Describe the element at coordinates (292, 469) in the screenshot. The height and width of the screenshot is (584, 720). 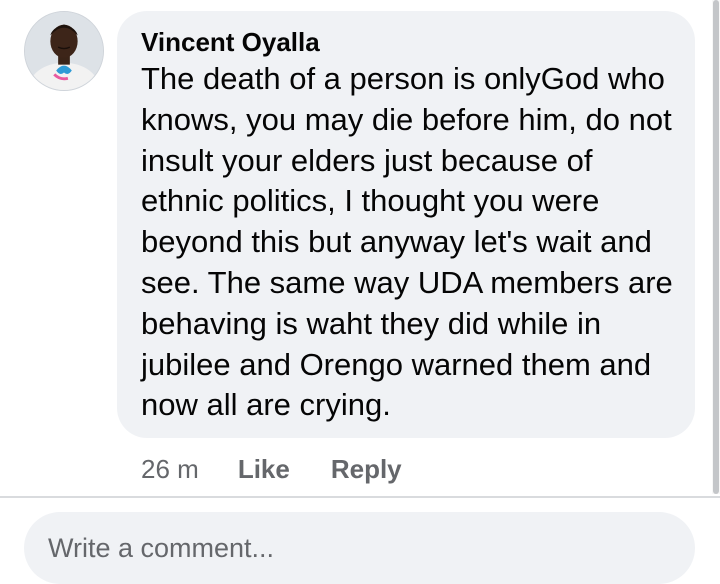
I see `comment-actions: 26 m Like Reply` at that location.